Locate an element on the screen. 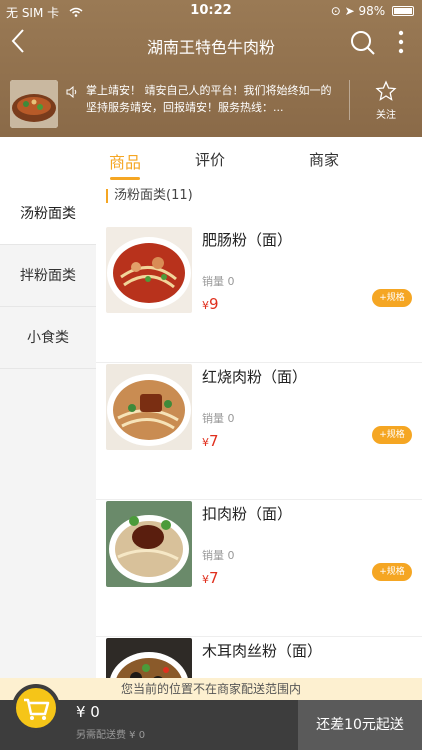  lock-rotation-icon: ⊙ is located at coordinates (335, 11).